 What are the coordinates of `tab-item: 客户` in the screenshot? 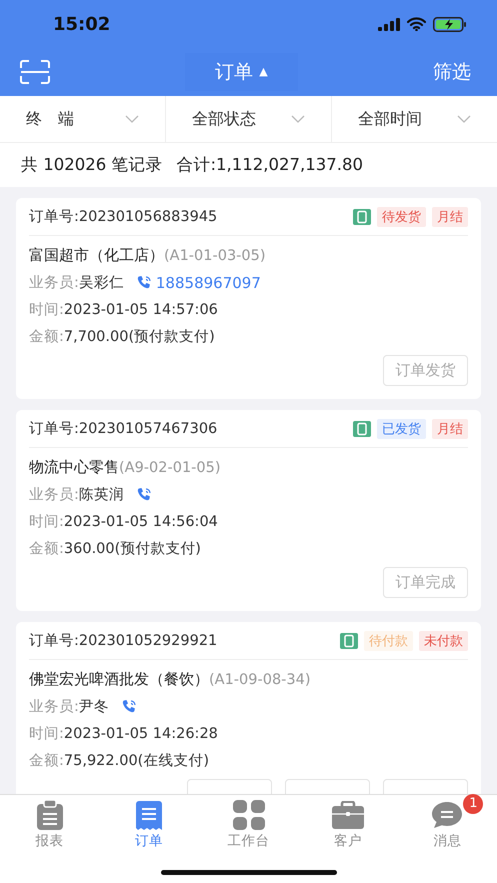 It's located at (348, 823).